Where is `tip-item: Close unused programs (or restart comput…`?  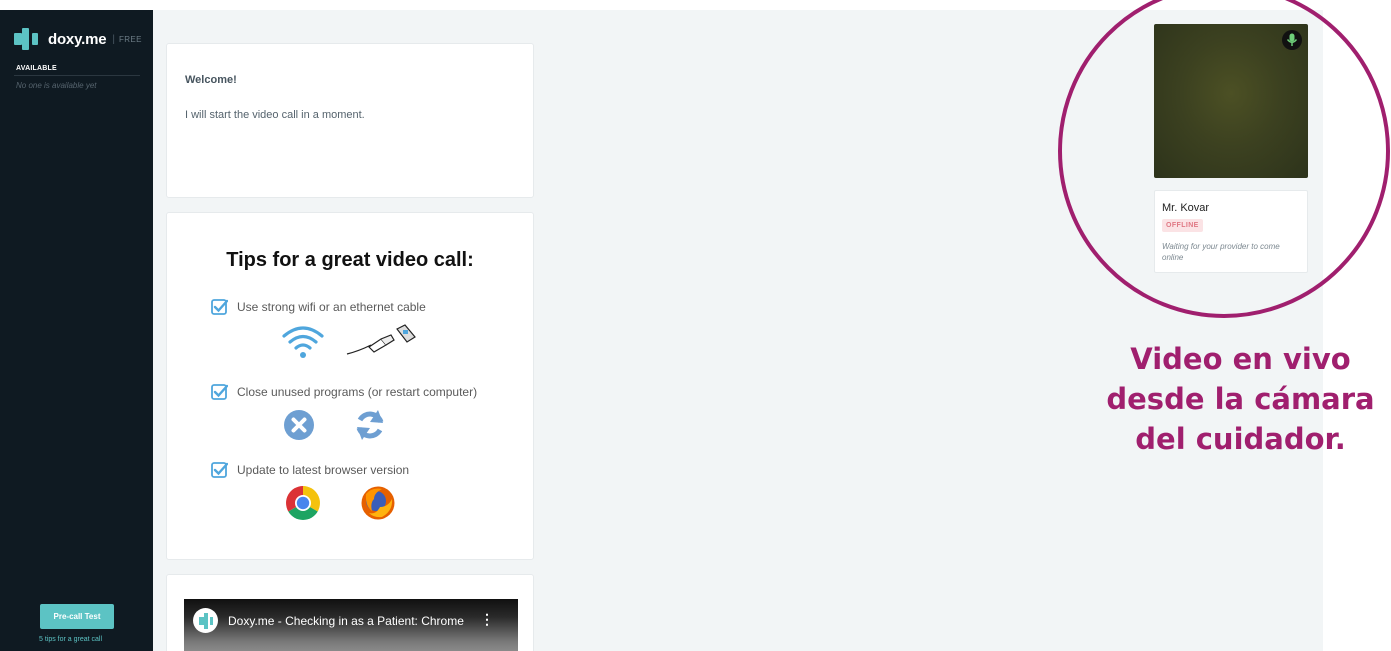
tip-item: Close unused programs (or restart comput… is located at coordinates (344, 391).